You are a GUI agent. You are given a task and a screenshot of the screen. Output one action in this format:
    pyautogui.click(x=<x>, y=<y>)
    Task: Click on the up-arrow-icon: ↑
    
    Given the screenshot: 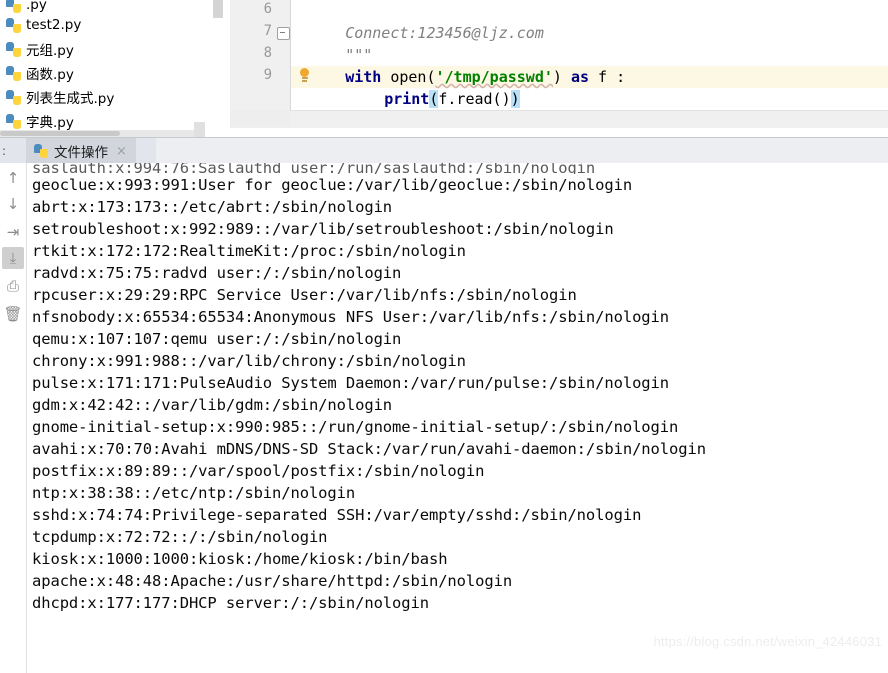 What is the action you would take?
    pyautogui.click(x=13, y=178)
    